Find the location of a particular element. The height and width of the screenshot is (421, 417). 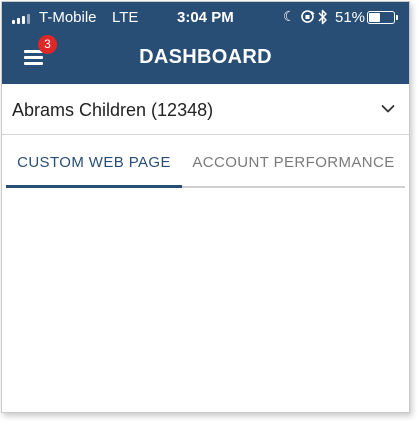

battery-icon is located at coordinates (382, 17).